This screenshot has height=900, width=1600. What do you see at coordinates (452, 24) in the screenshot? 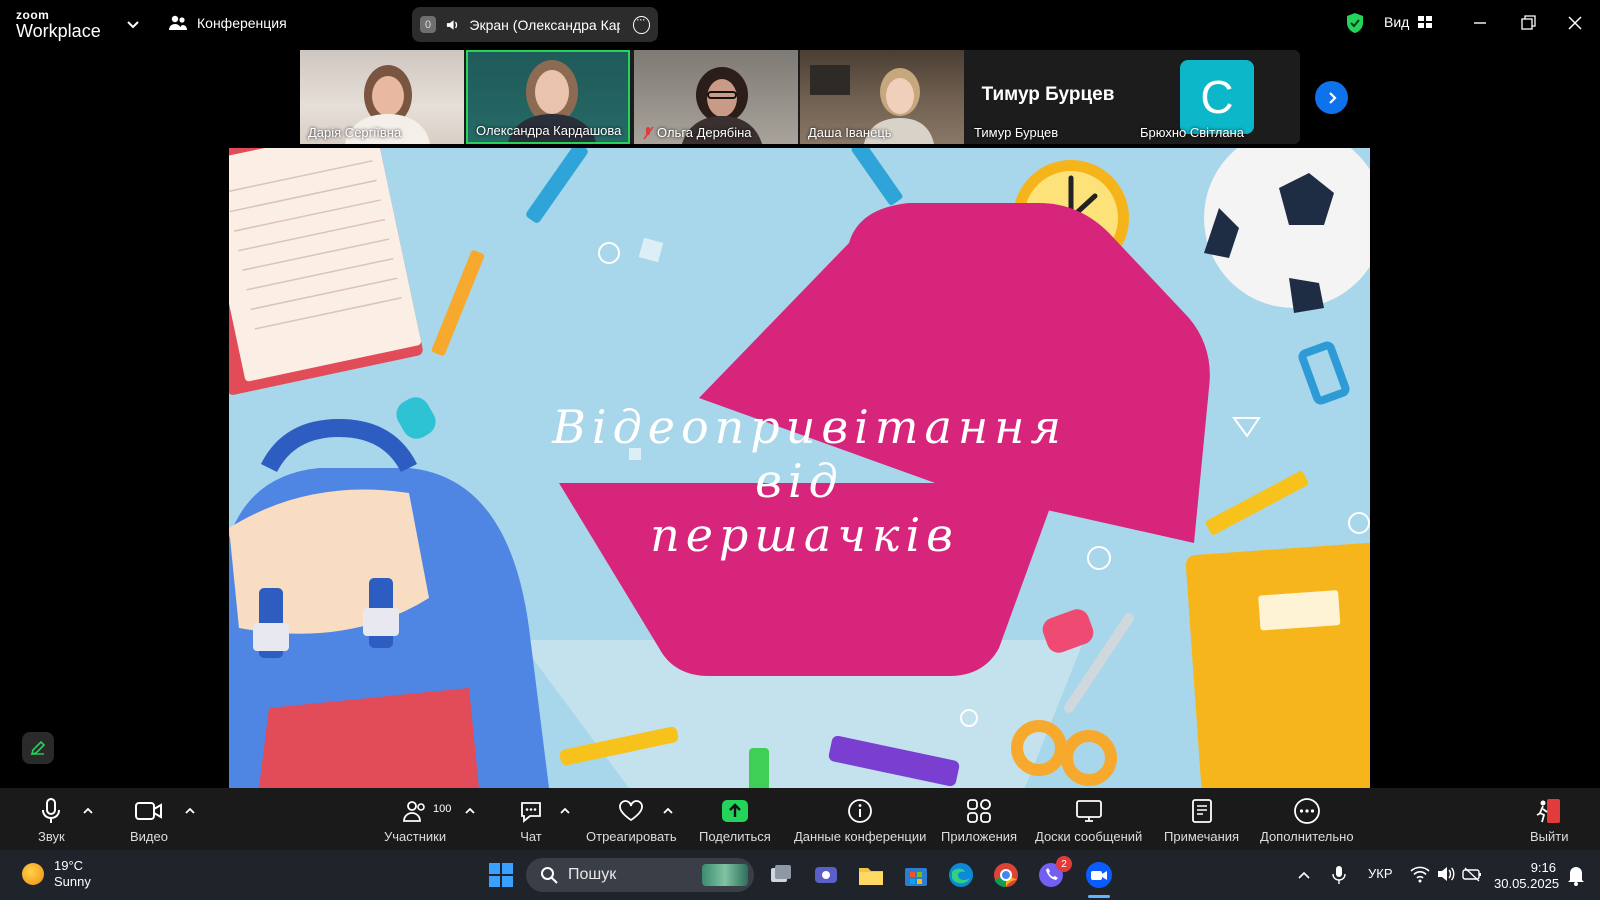
I see `speaker-icon` at bounding box center [452, 24].